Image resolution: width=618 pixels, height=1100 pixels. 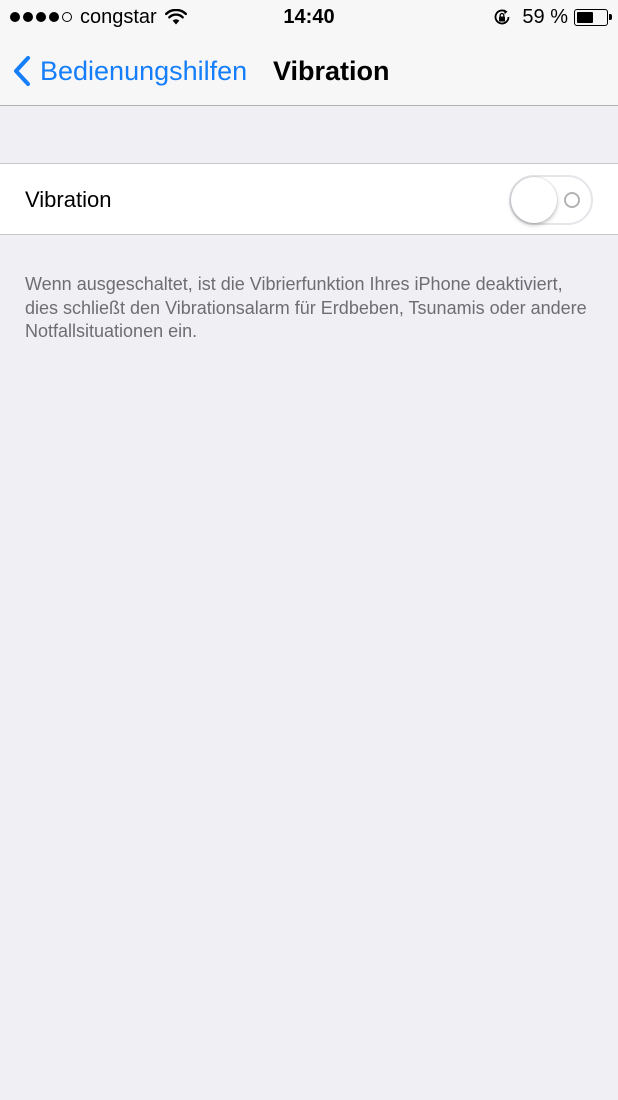 I want to click on battery-fill, so click(x=585, y=17).